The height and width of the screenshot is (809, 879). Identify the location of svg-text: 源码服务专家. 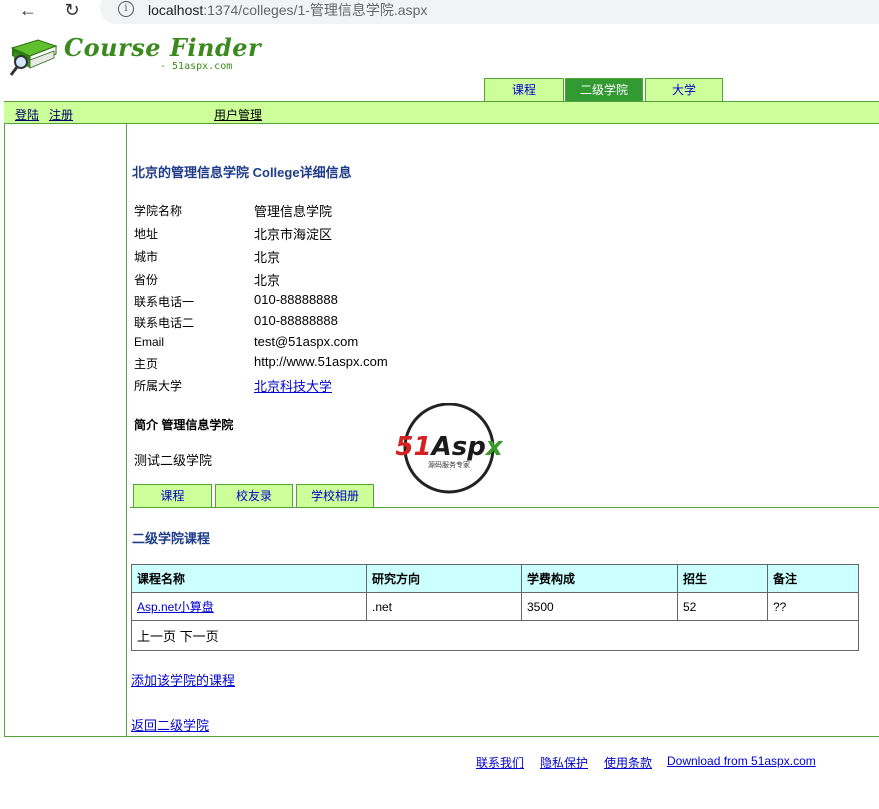
(449, 464).